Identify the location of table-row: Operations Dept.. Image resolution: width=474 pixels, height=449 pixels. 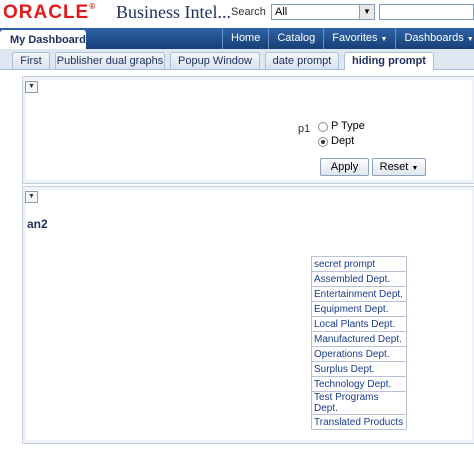
(359, 354).